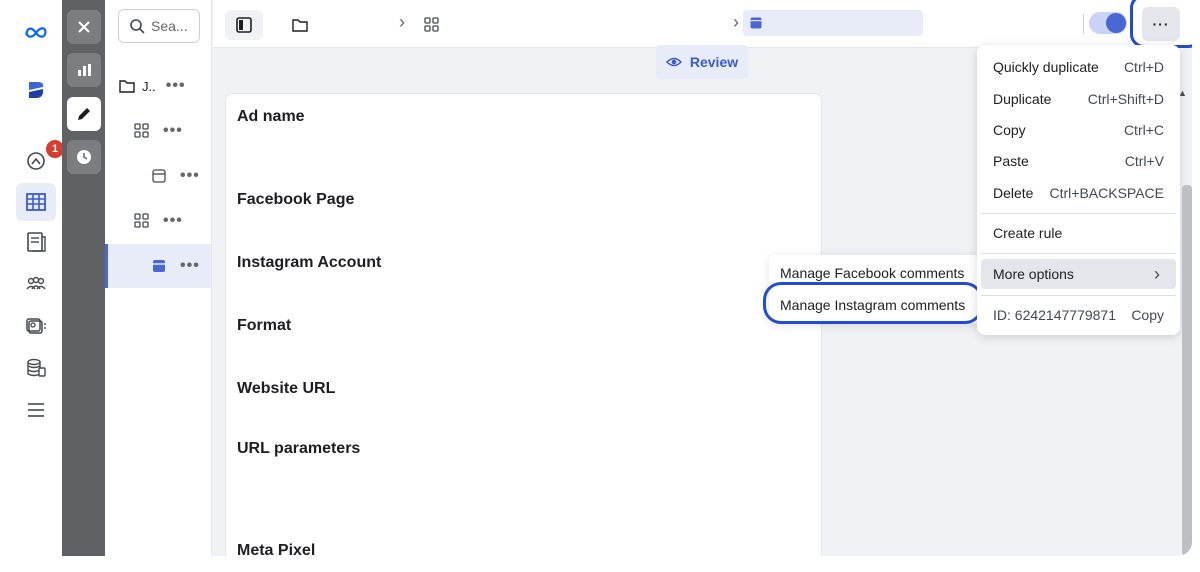 Image resolution: width=1200 pixels, height=572 pixels. I want to click on tree-item-adset: •••, so click(158, 131).